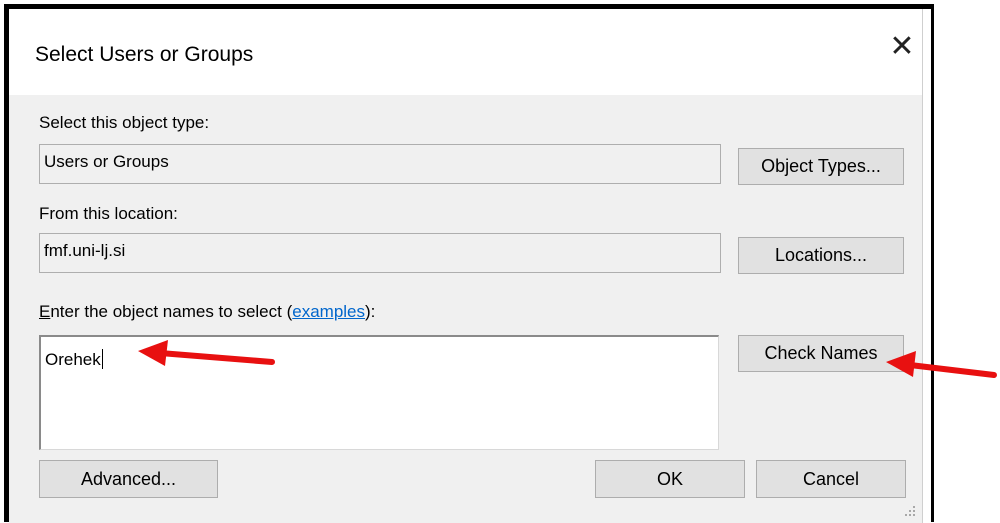  What do you see at coordinates (45, 311) in the screenshot?
I see `object-names-label-accel: E` at bounding box center [45, 311].